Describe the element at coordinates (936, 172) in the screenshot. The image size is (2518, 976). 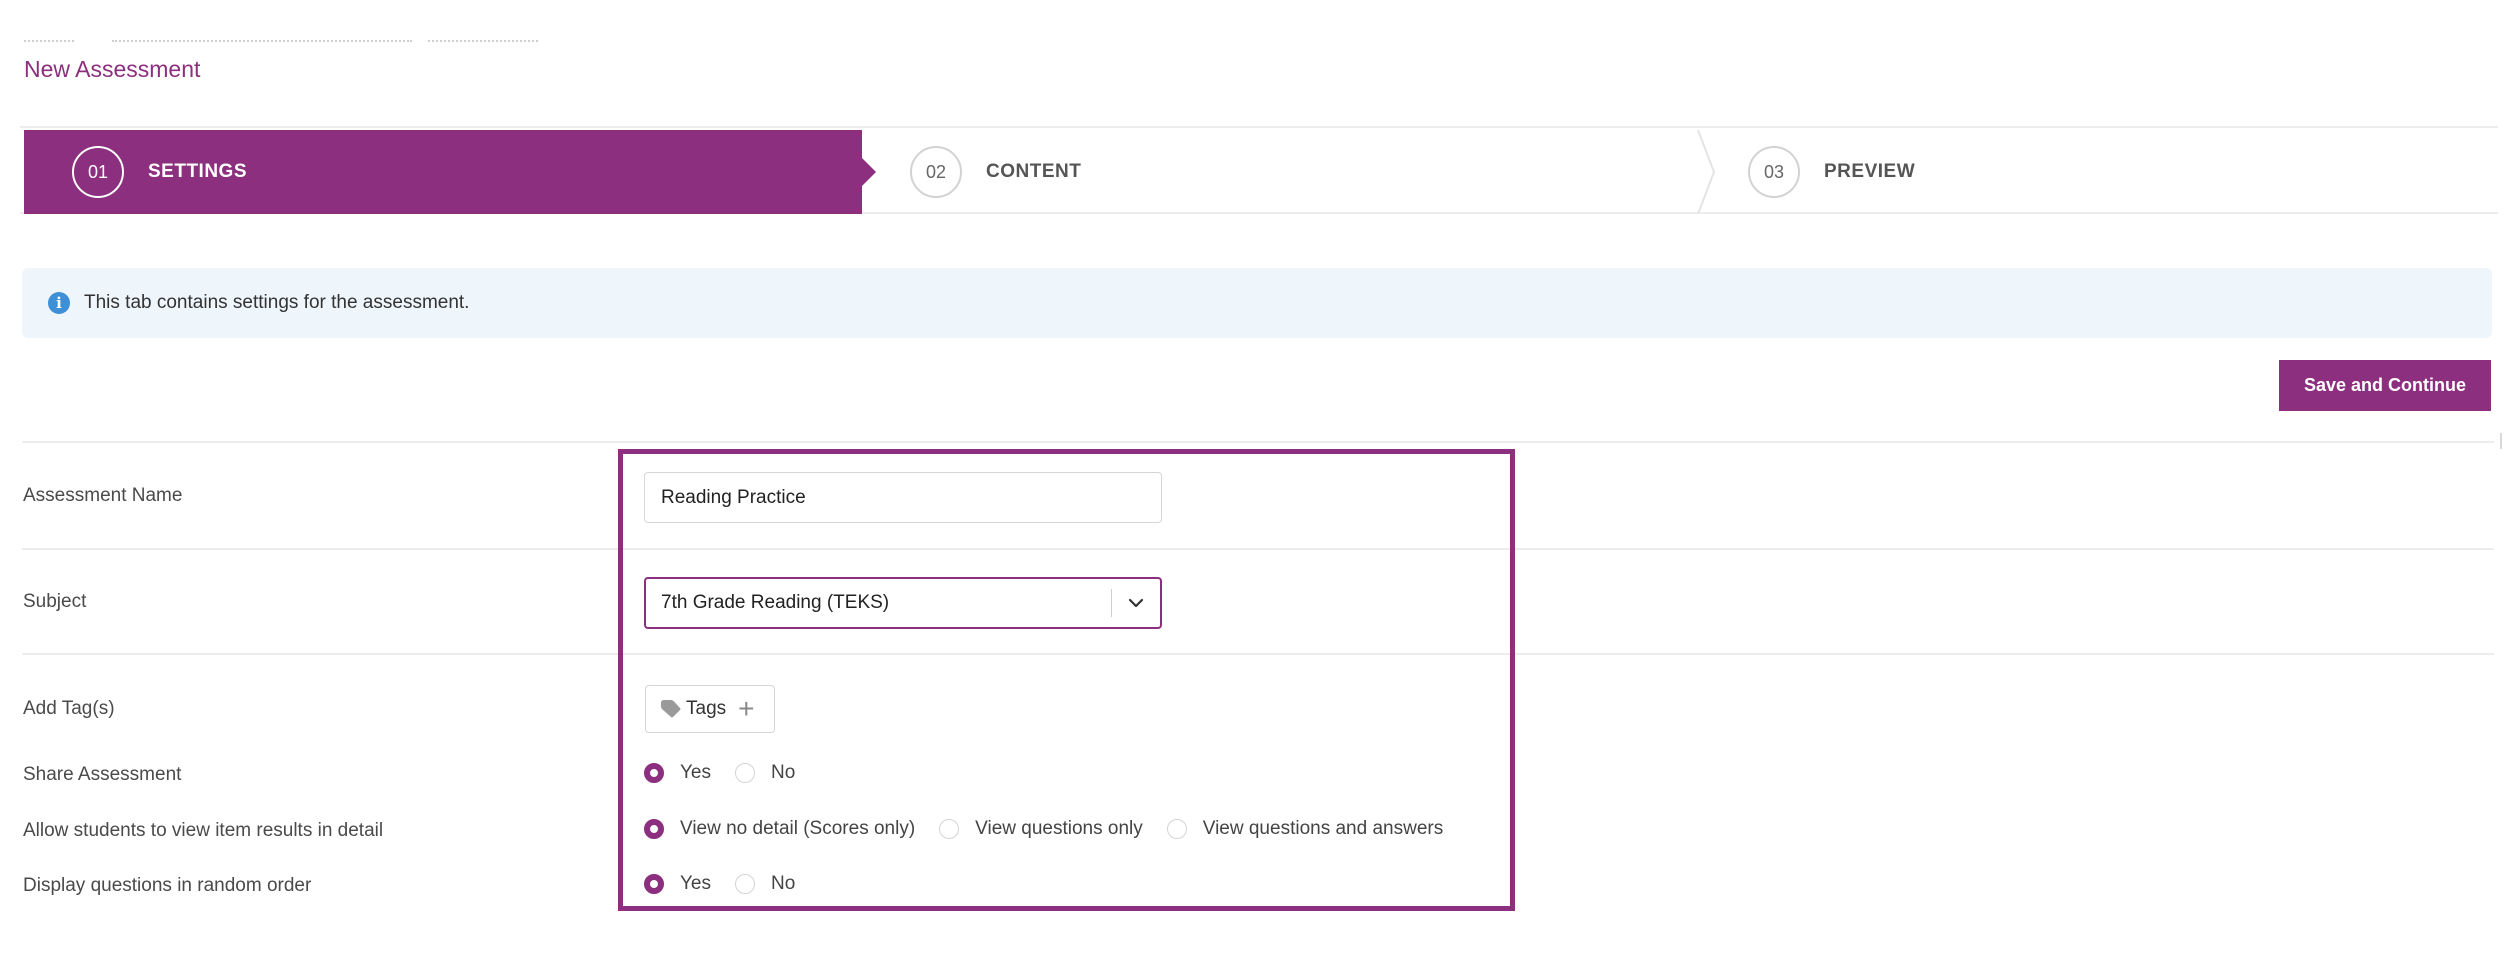
I see `step-number: 02` at that location.